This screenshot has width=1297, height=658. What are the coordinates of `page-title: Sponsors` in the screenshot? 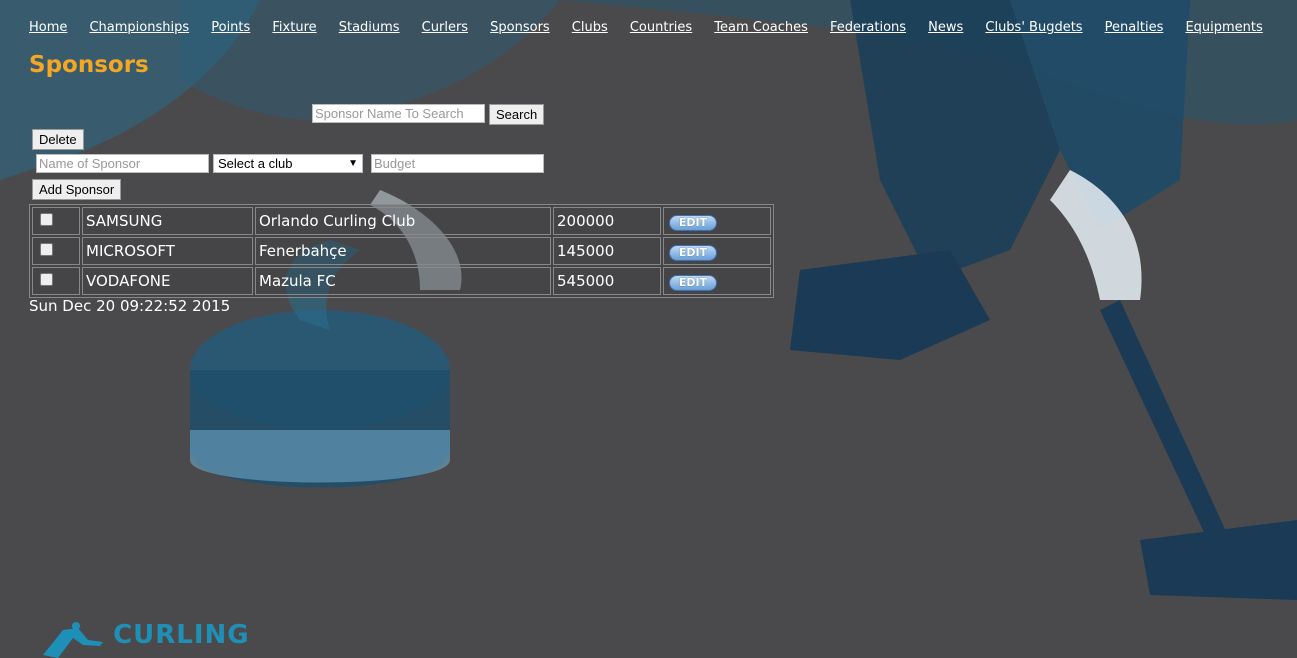 It's located at (89, 65).